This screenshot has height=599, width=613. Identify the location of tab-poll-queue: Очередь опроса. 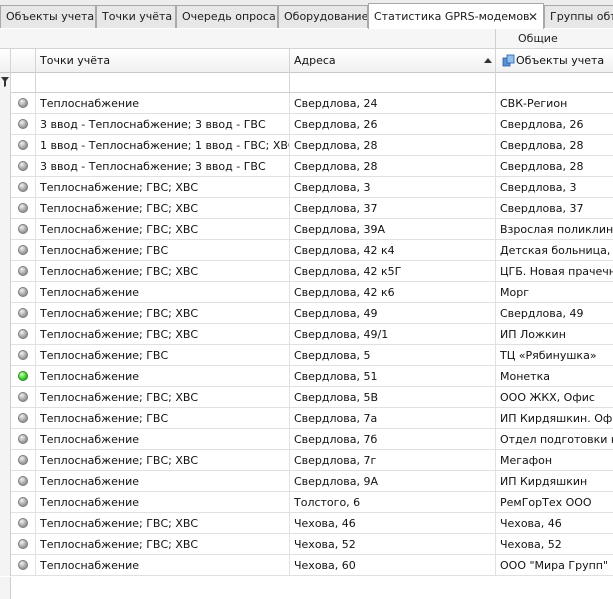
(227, 16).